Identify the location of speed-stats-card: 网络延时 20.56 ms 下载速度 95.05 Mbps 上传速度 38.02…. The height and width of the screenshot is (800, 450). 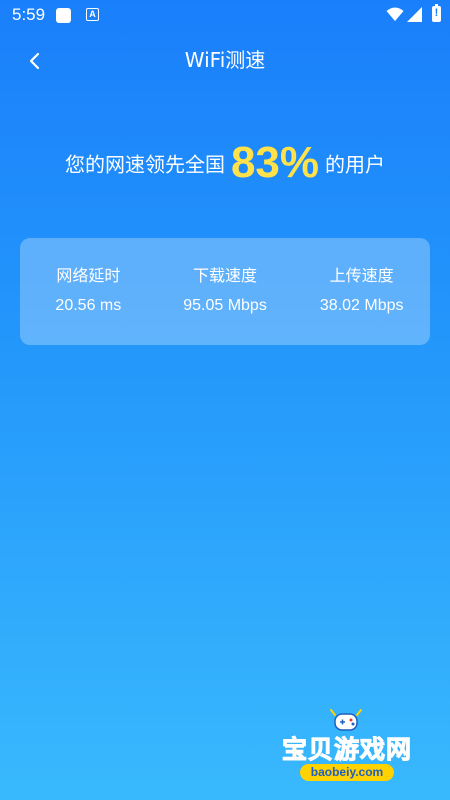
(225, 291).